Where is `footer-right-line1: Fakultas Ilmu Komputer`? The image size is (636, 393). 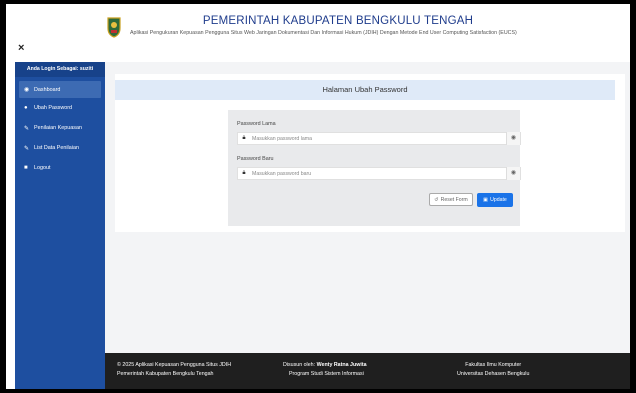 footer-right-line1: Fakultas Ilmu Komputer is located at coordinates (493, 365).